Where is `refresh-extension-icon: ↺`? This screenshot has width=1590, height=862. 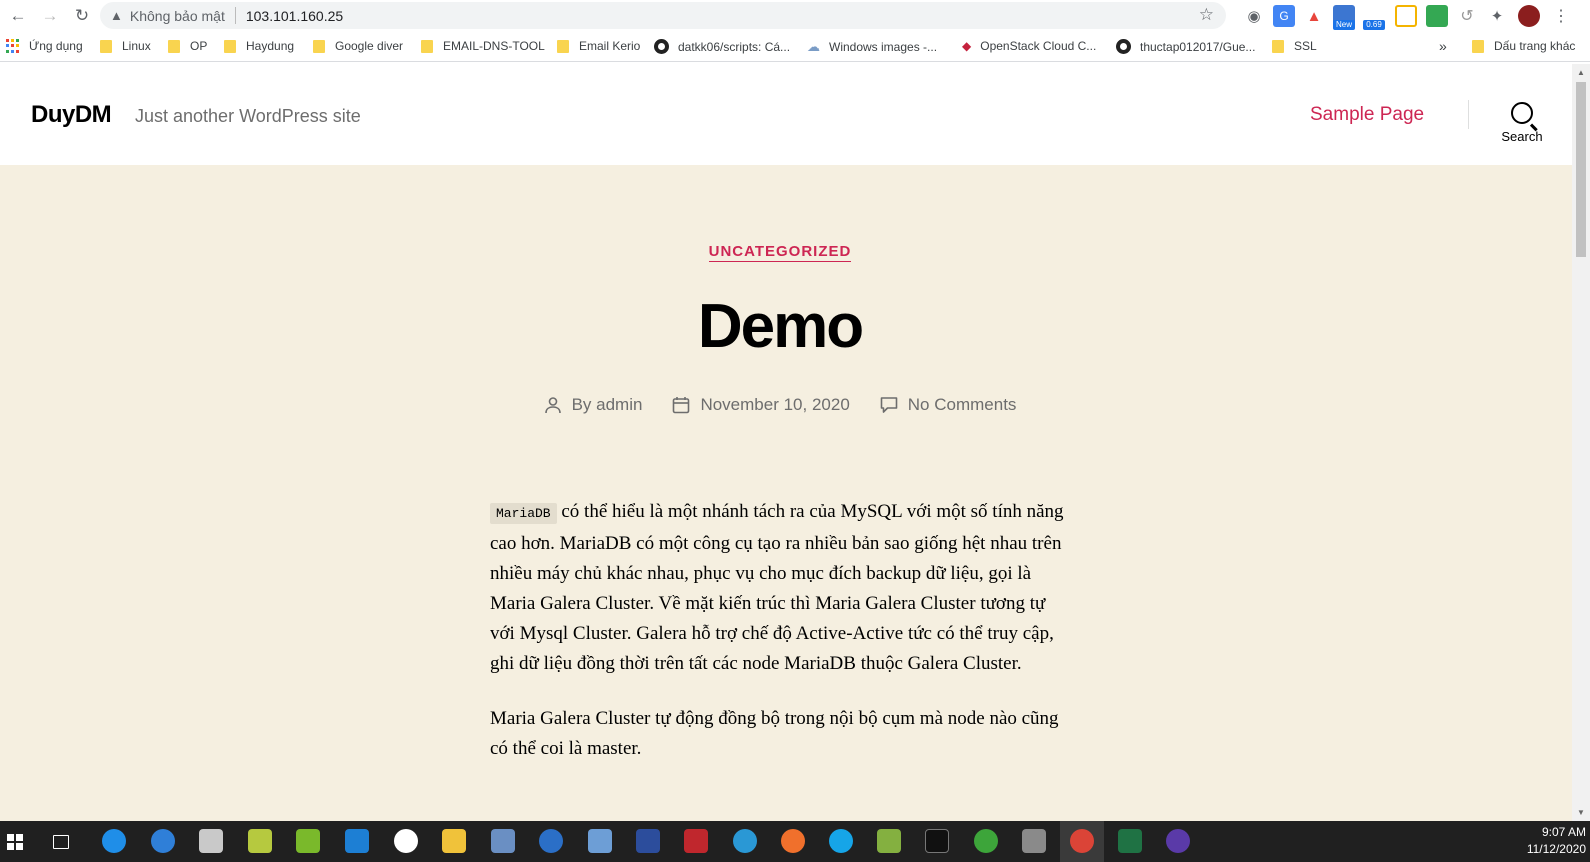 refresh-extension-icon: ↺ is located at coordinates (1467, 16).